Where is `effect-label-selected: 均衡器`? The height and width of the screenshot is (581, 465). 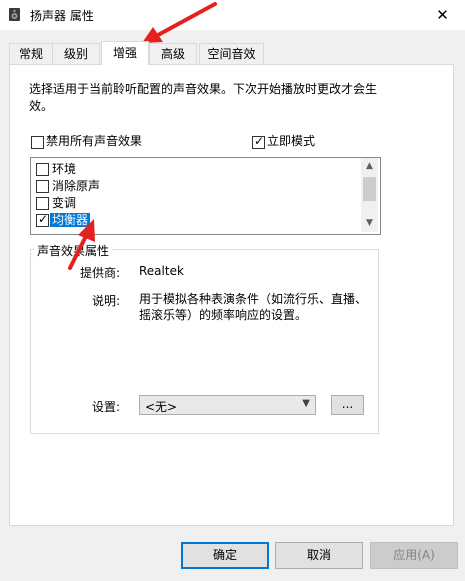
effect-label-selected: 均衡器 is located at coordinates (70, 220).